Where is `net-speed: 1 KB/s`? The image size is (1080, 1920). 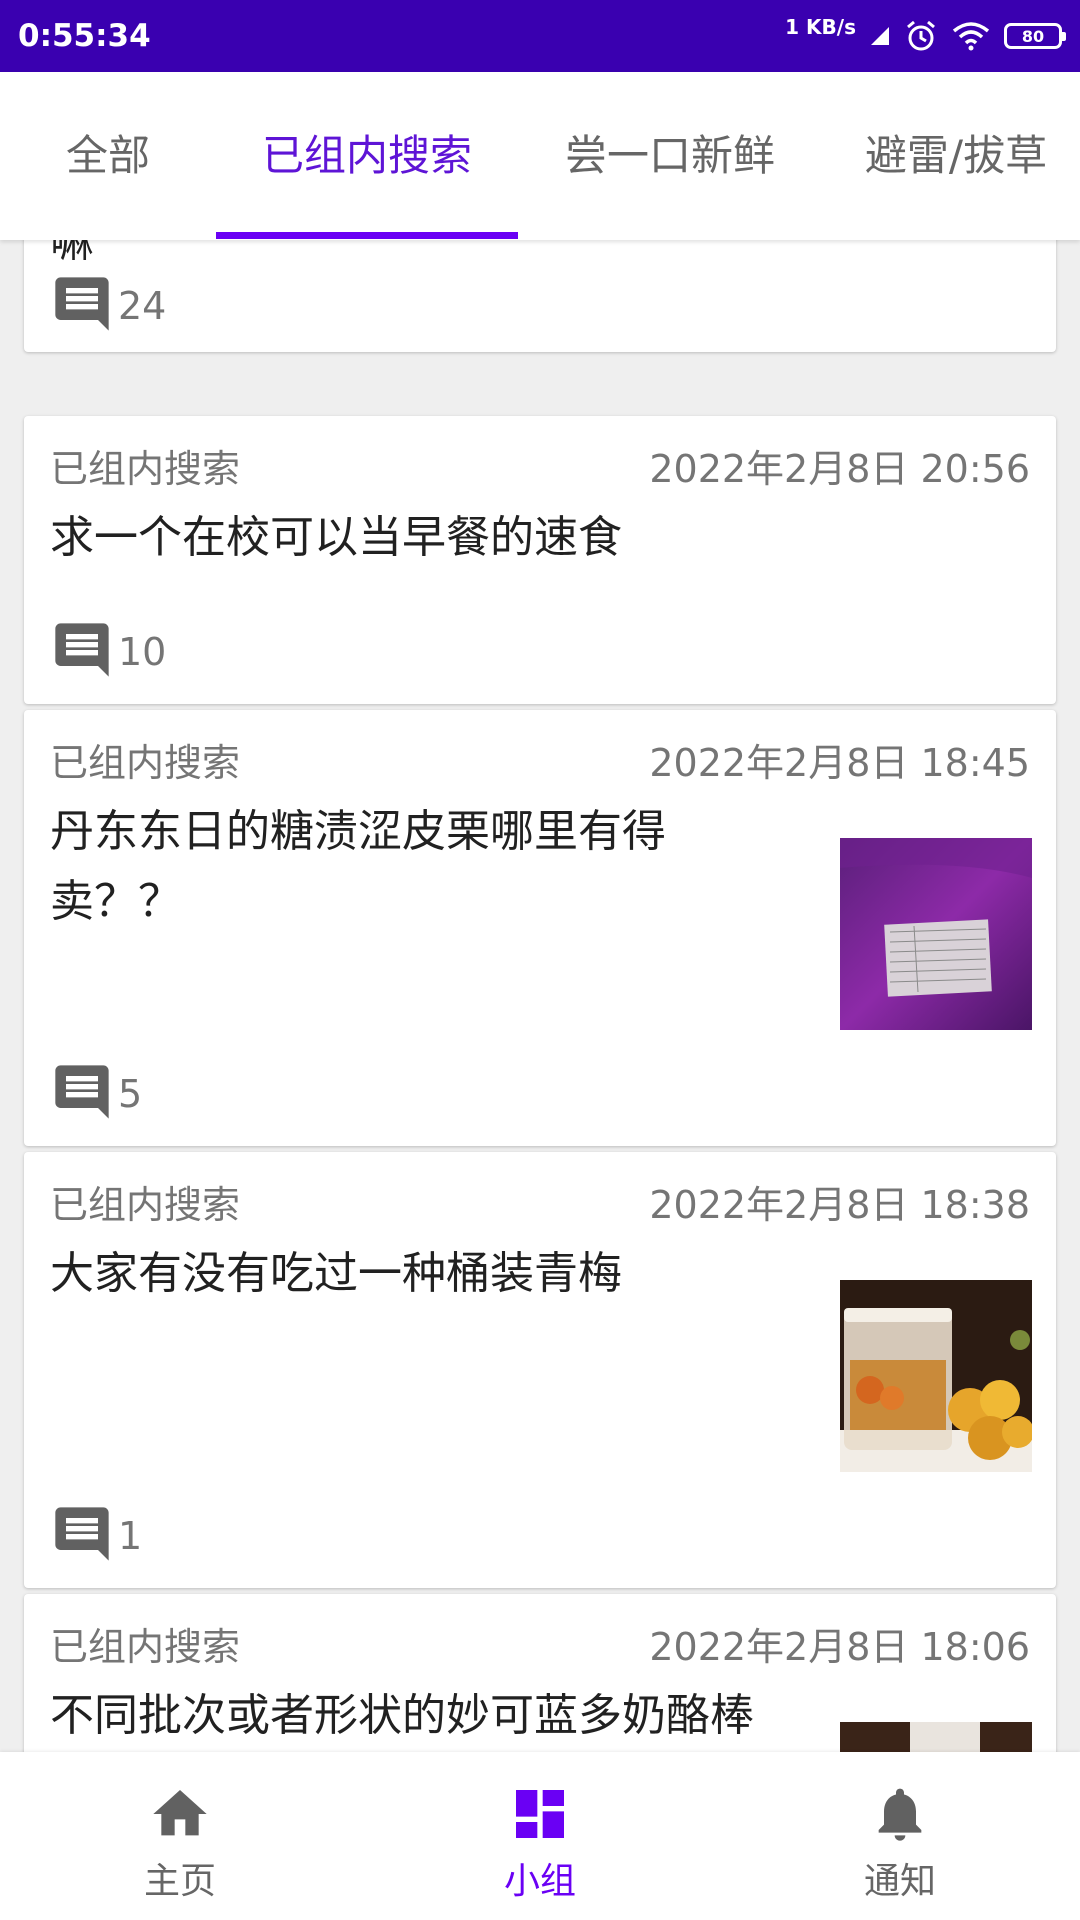
net-speed: 1 KB/s is located at coordinates (820, 27).